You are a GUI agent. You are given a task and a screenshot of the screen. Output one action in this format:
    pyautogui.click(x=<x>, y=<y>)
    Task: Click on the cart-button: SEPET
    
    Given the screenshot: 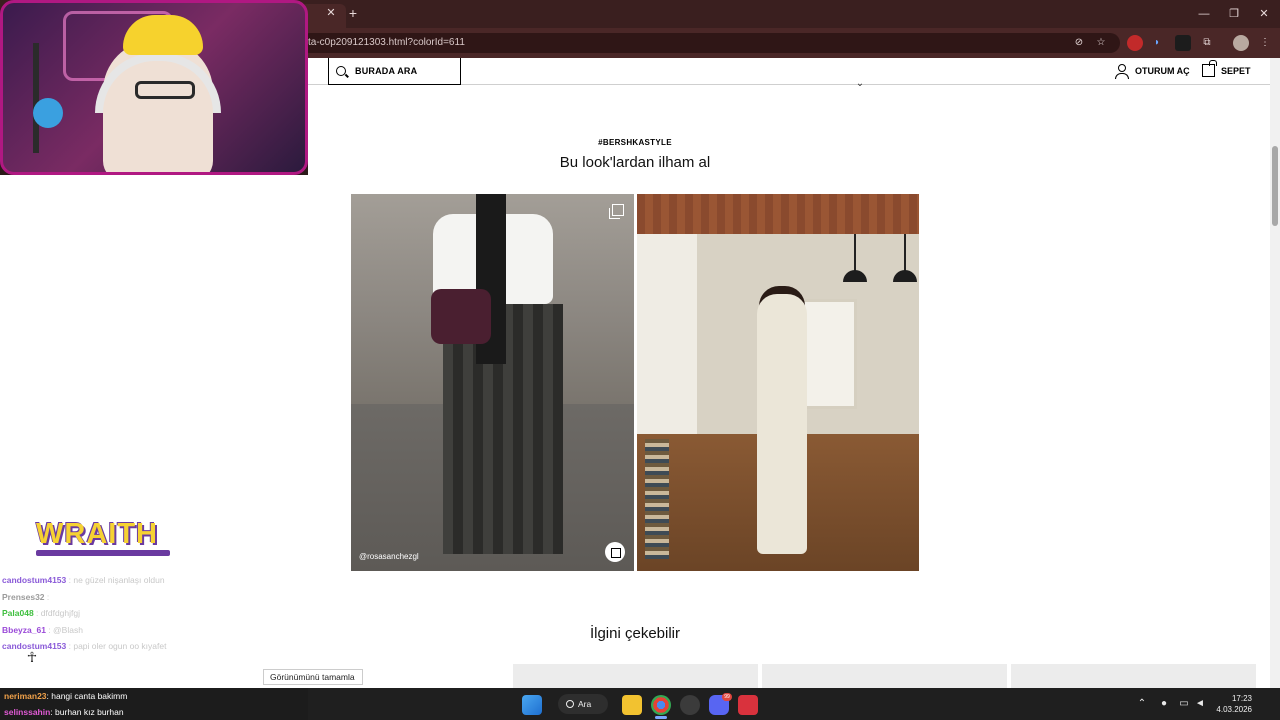 What is the action you would take?
    pyautogui.click(x=1236, y=71)
    